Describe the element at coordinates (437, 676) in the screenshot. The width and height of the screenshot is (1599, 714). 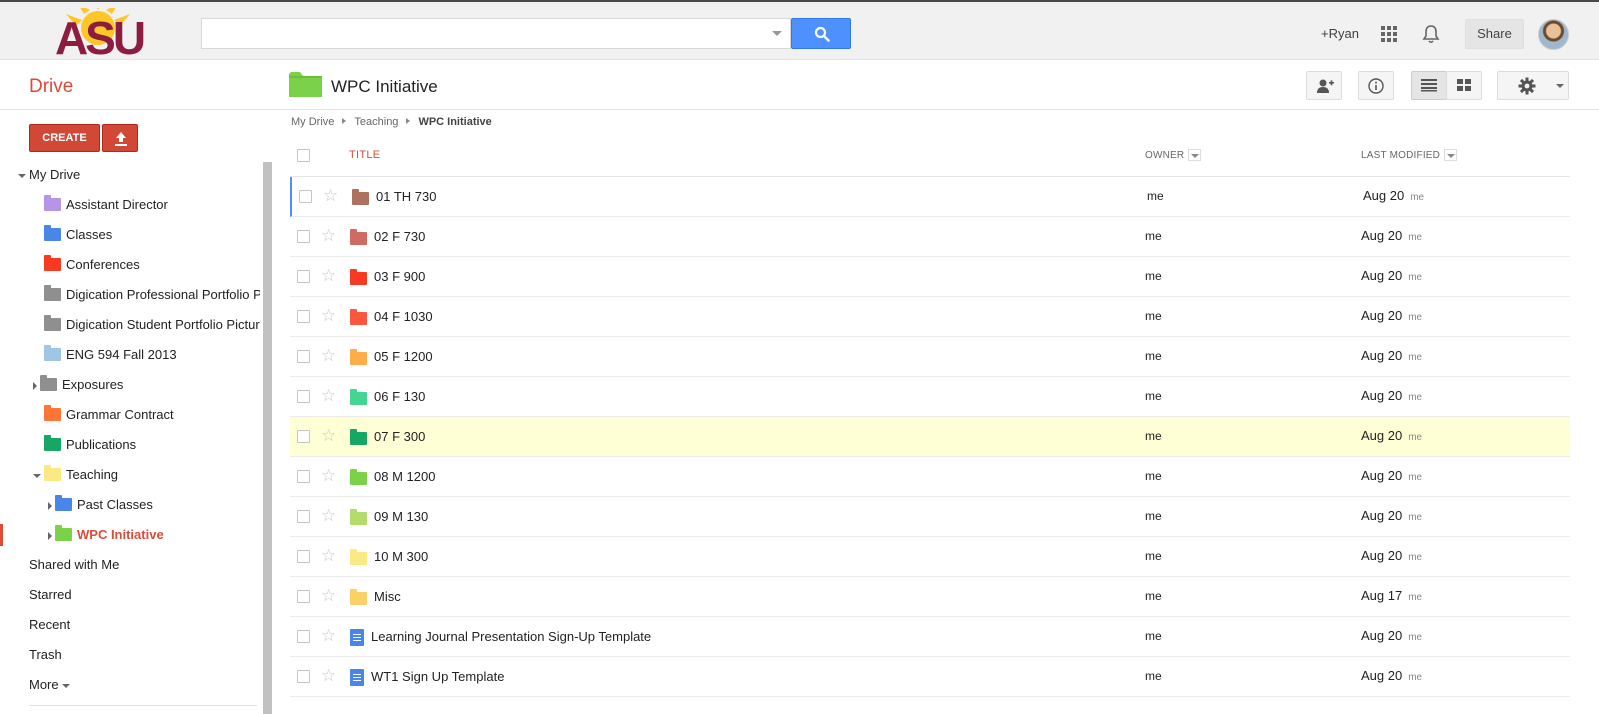
I see `file-name: WT1 Sign Up Template` at that location.